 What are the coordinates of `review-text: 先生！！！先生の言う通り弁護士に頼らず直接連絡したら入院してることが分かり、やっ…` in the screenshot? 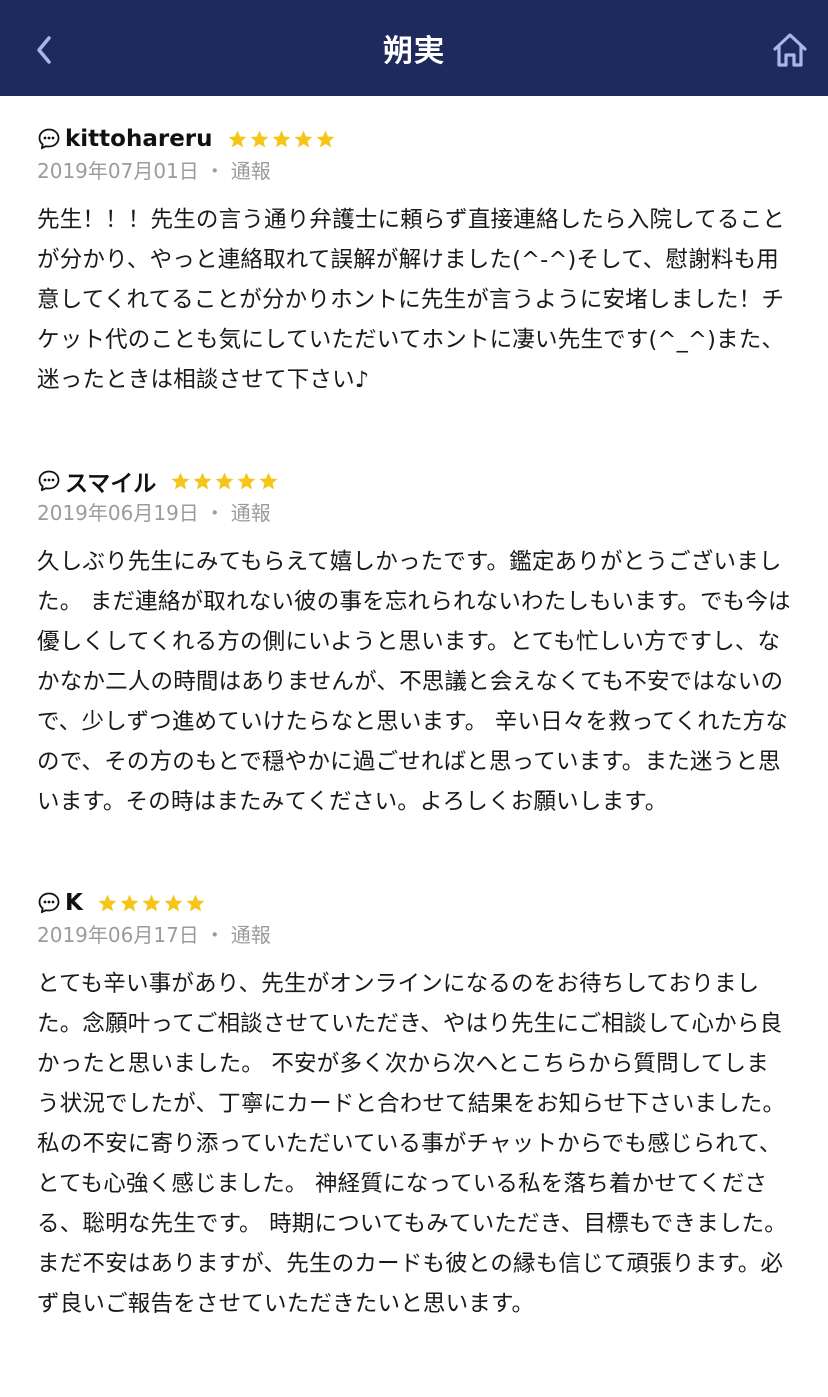 It's located at (411, 300).